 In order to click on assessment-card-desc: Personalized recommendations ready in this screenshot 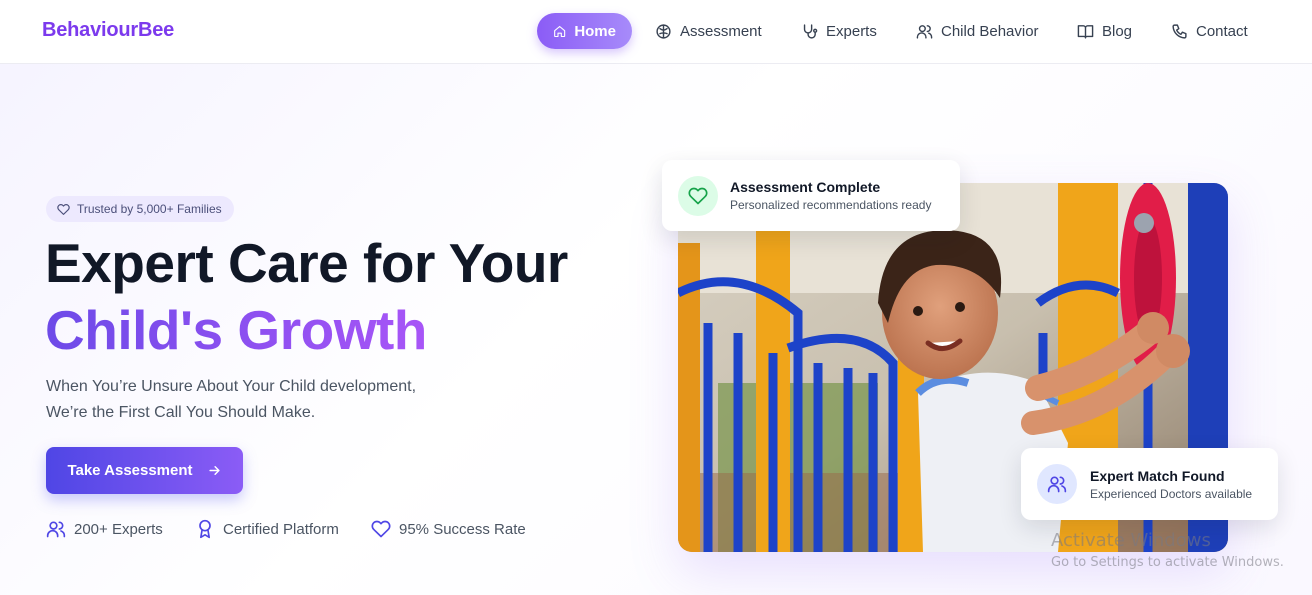, I will do `click(831, 205)`.